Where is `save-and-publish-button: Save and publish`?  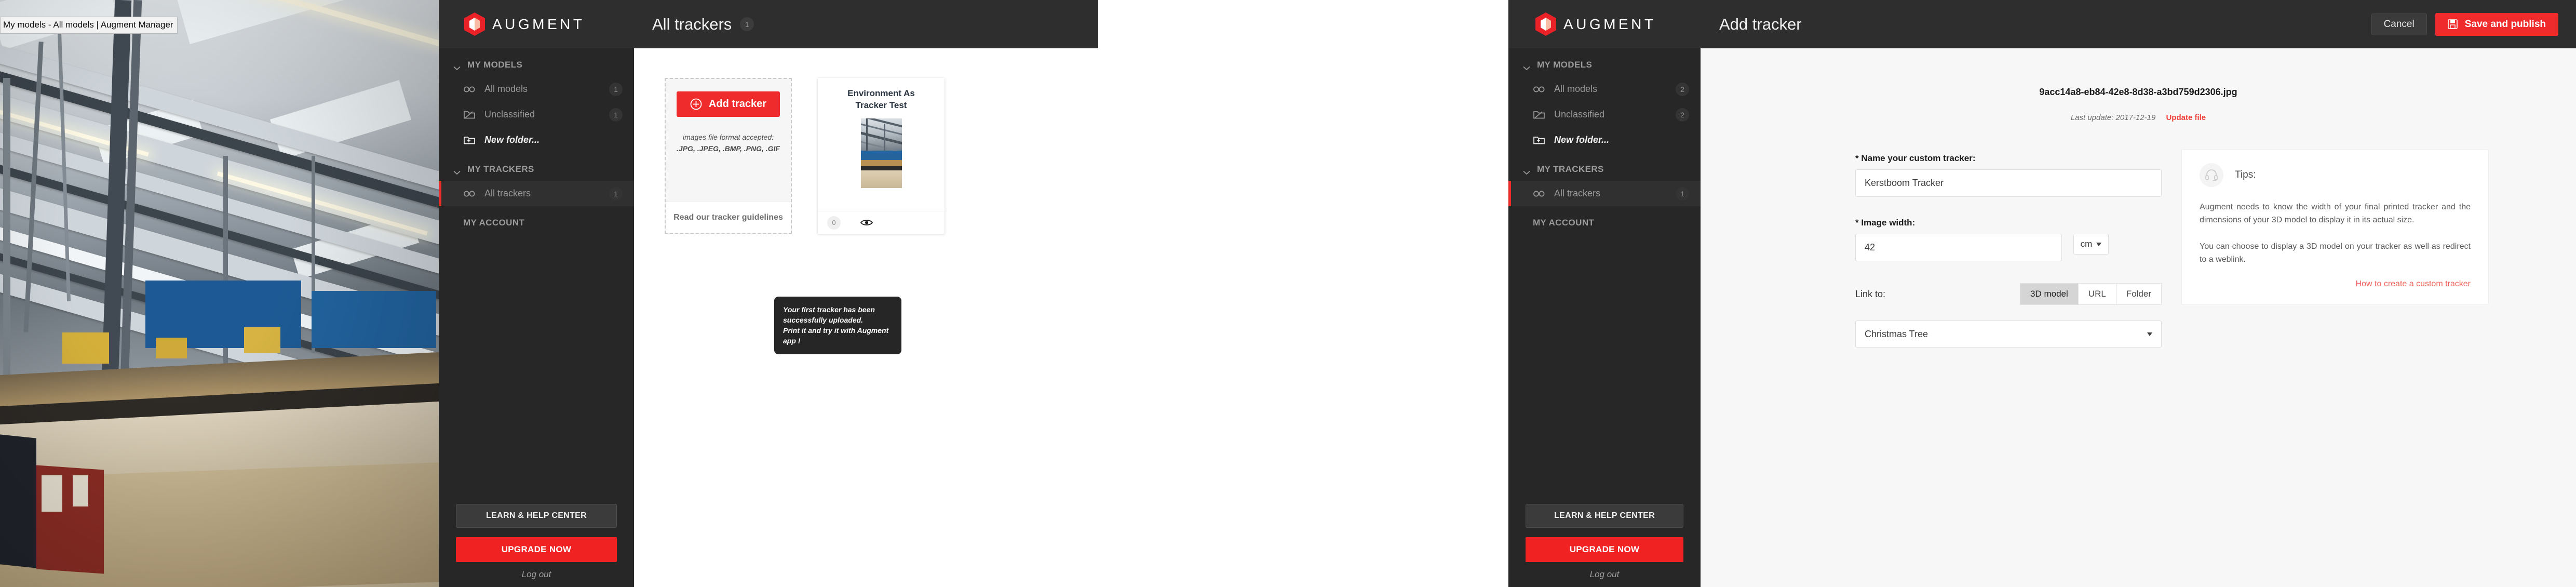 save-and-publish-button: Save and publish is located at coordinates (2496, 24).